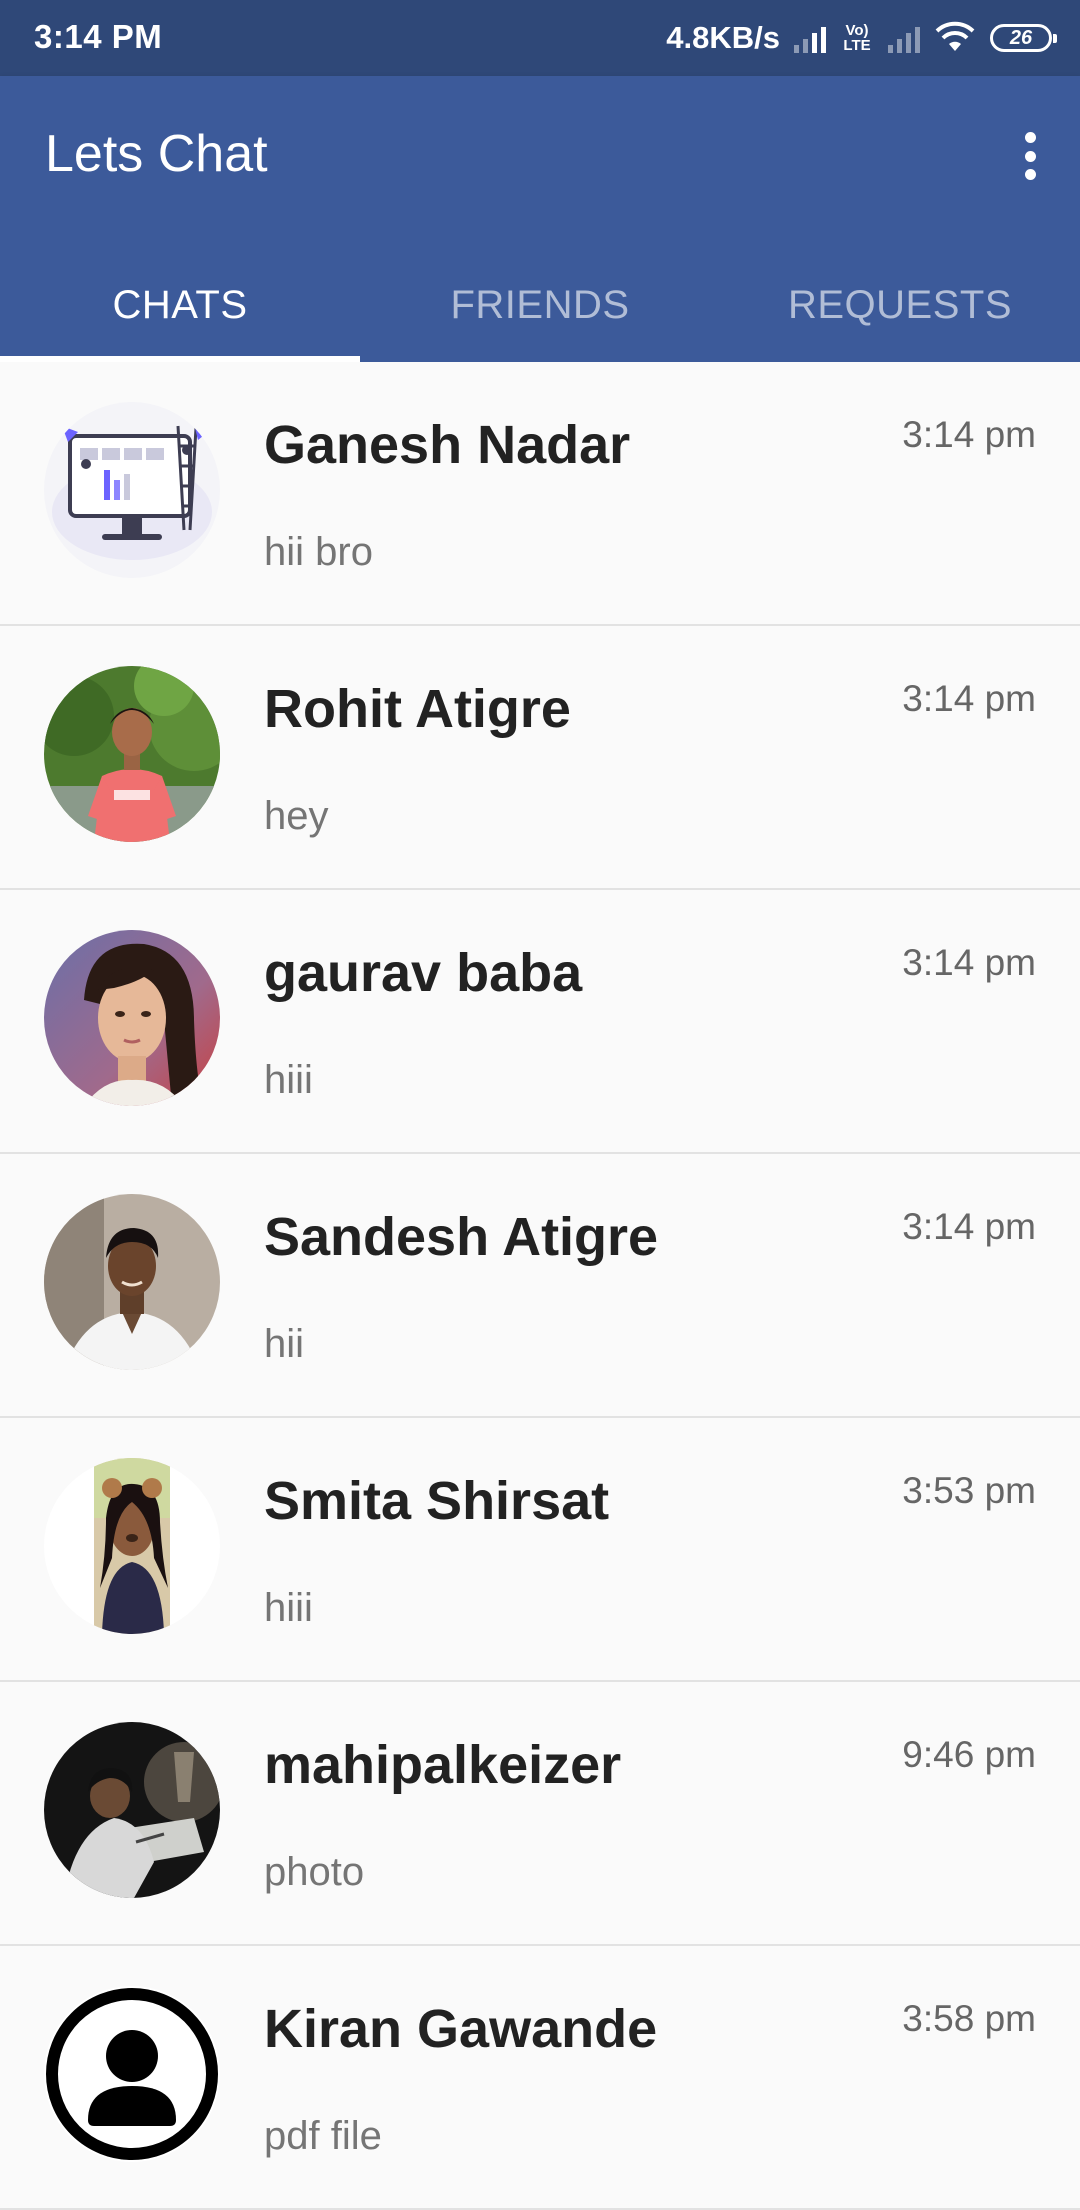  What do you see at coordinates (314, 1872) in the screenshot?
I see `chat-last-message: photo` at bounding box center [314, 1872].